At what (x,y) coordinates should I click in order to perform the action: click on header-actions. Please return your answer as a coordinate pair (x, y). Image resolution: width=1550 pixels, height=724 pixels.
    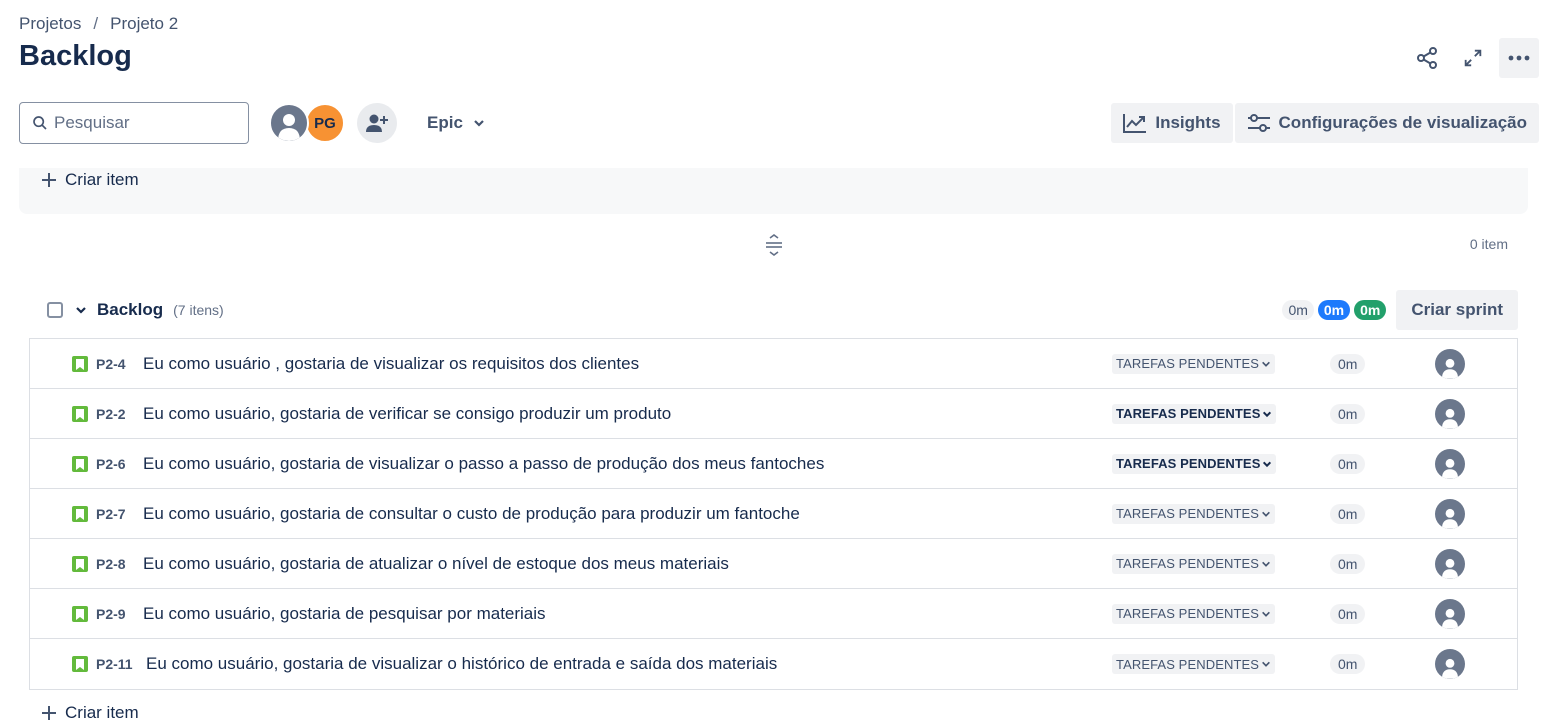
    Looking at the image, I should click on (1473, 58).